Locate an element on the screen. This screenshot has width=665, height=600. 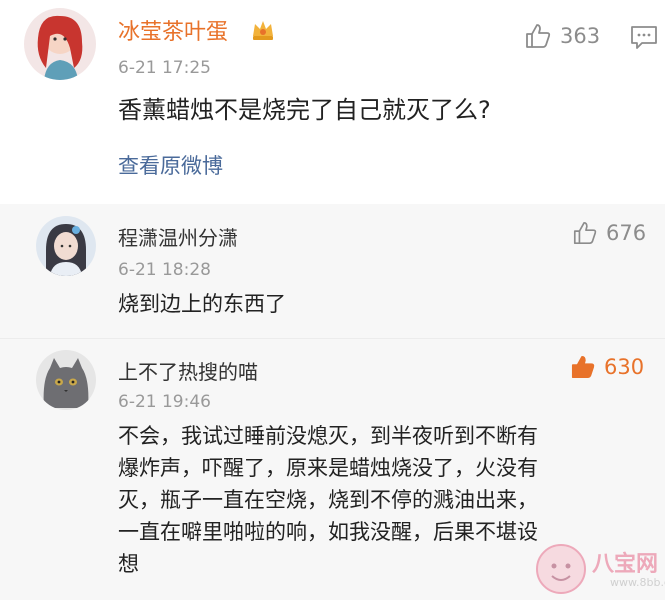
watermark: 八宝网 www.8bb.com is located at coordinates (597, 569).